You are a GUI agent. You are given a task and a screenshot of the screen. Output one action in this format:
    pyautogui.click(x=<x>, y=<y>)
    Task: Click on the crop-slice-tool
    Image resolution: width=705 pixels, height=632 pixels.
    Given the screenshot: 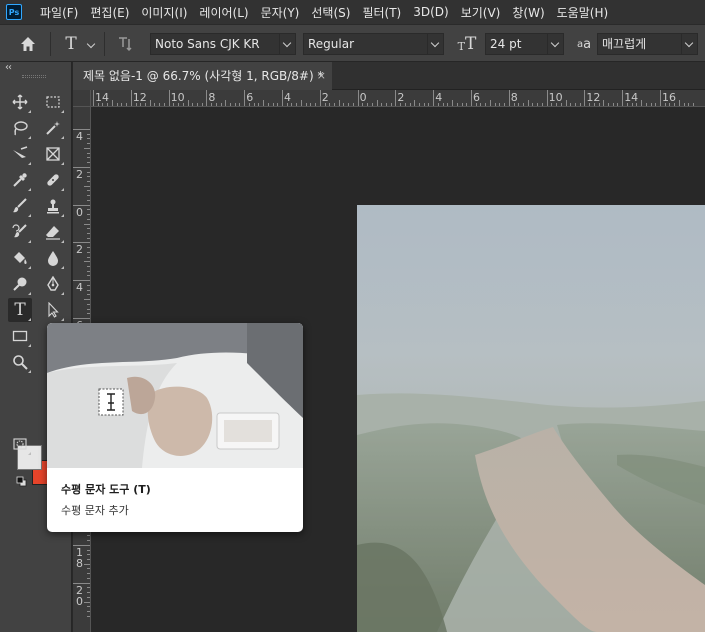 What is the action you would take?
    pyautogui.click(x=20, y=154)
    